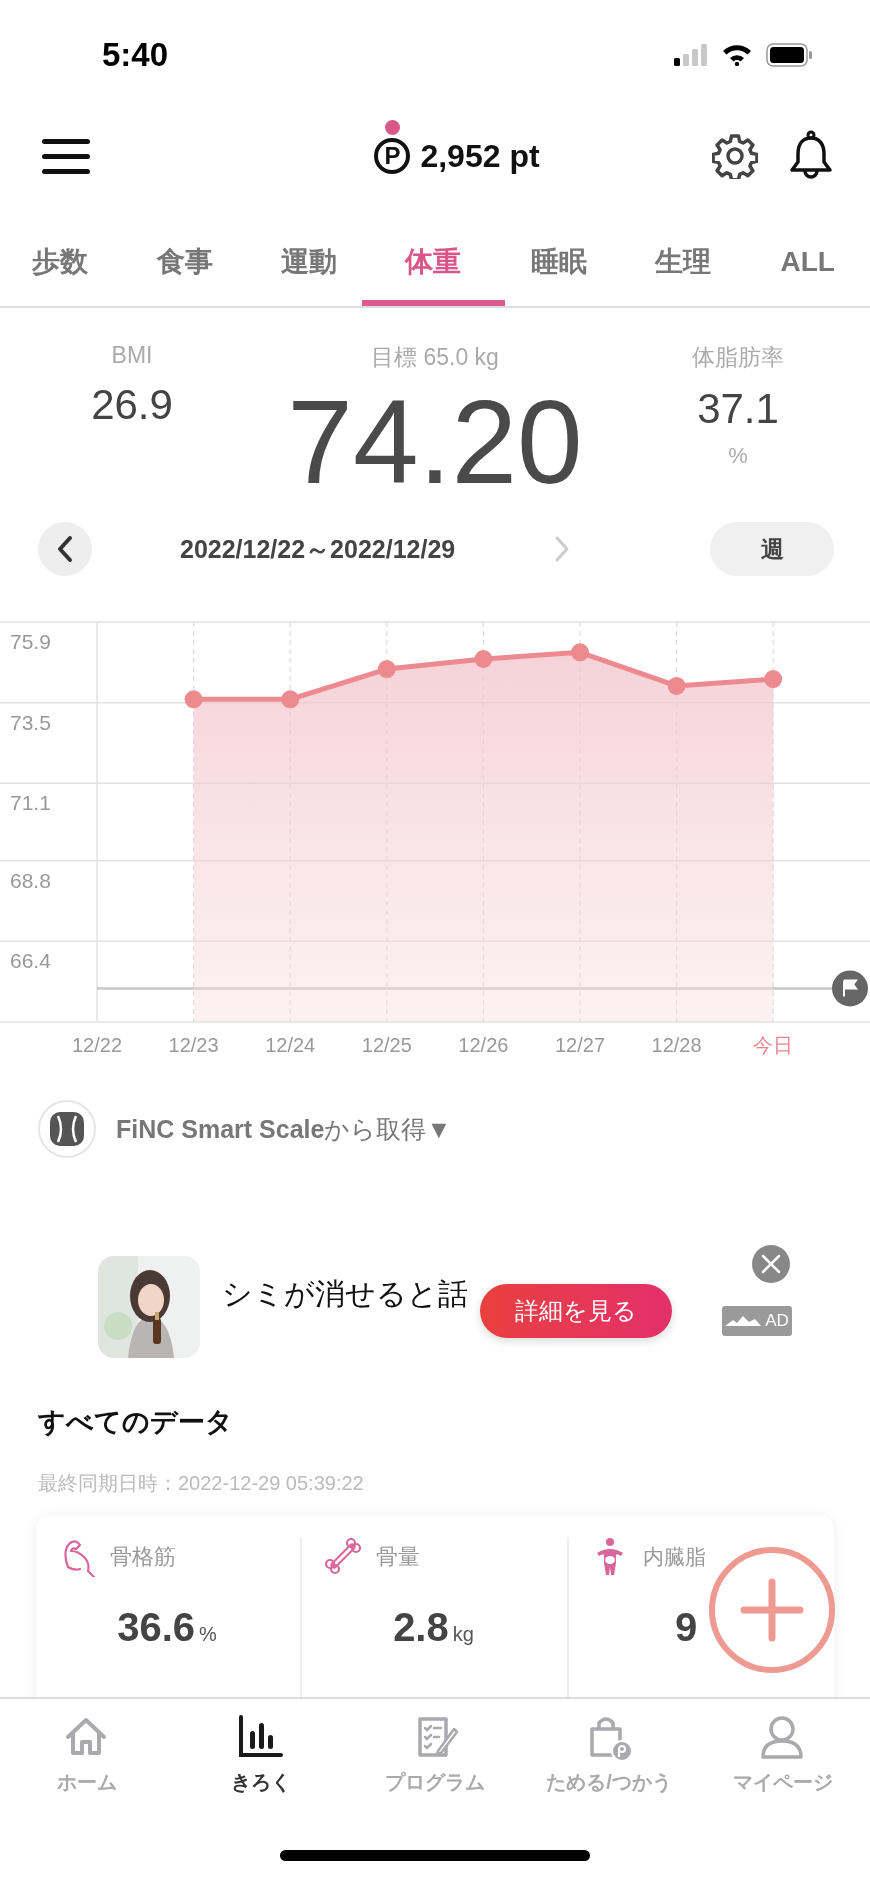 The height and width of the screenshot is (1883, 870). Describe the element at coordinates (135, 55) in the screenshot. I see `clock: 5:40` at that location.